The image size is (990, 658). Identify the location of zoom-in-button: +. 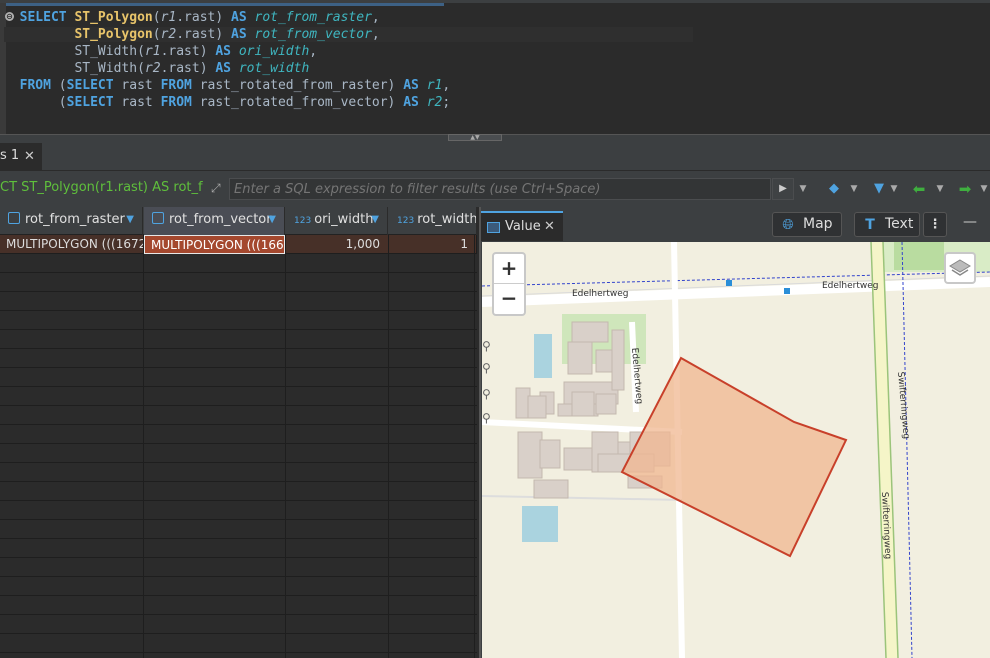
(509, 269).